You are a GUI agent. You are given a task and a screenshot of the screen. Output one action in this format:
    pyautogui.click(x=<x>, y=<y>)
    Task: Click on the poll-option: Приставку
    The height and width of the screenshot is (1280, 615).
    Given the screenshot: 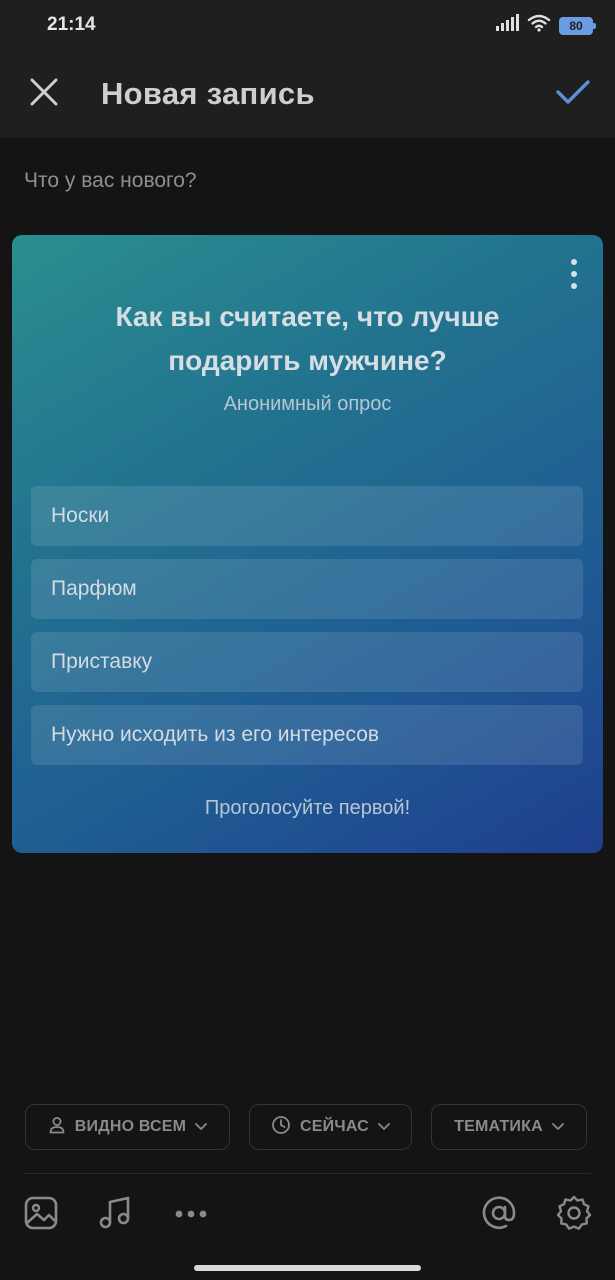 What is the action you would take?
    pyautogui.click(x=307, y=662)
    